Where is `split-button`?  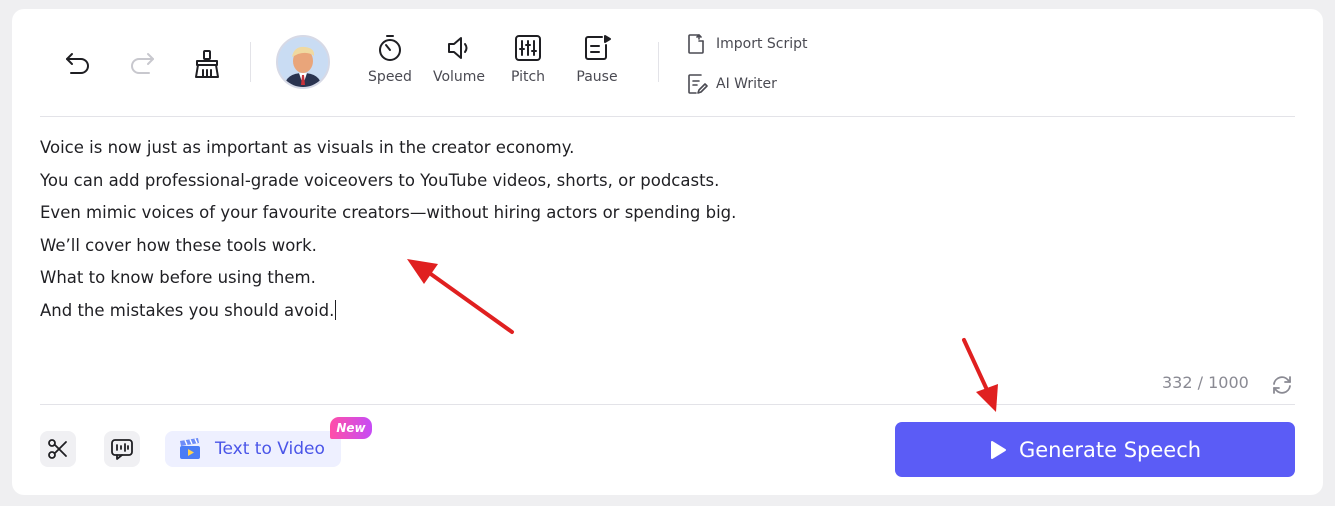 split-button is located at coordinates (58, 449).